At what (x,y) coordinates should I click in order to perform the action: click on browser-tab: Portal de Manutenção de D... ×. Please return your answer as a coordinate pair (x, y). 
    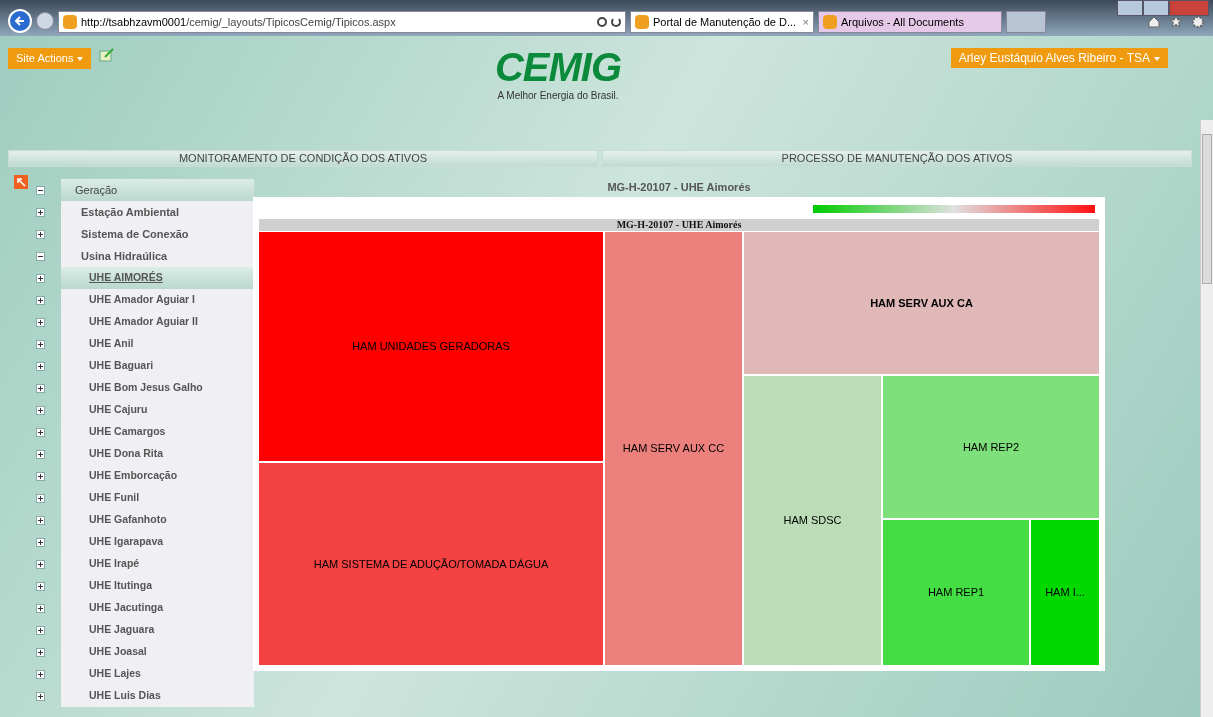
    Looking at the image, I should click on (722, 22).